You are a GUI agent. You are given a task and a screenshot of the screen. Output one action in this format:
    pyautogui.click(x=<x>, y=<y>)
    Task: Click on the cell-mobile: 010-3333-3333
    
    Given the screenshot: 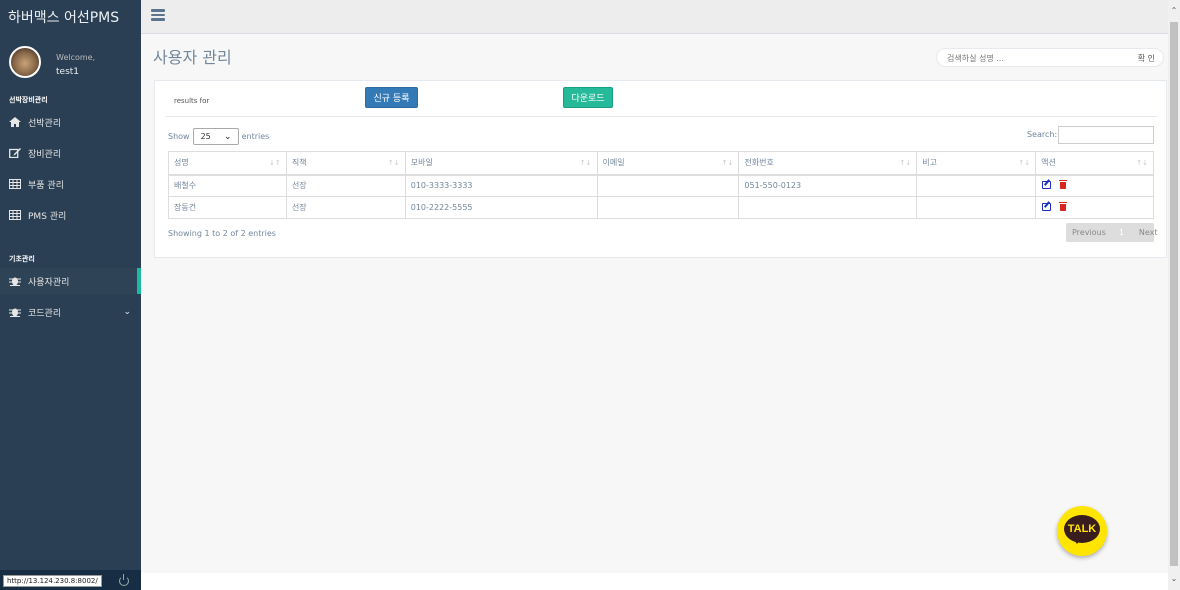 What is the action you would take?
    pyautogui.click(x=501, y=185)
    